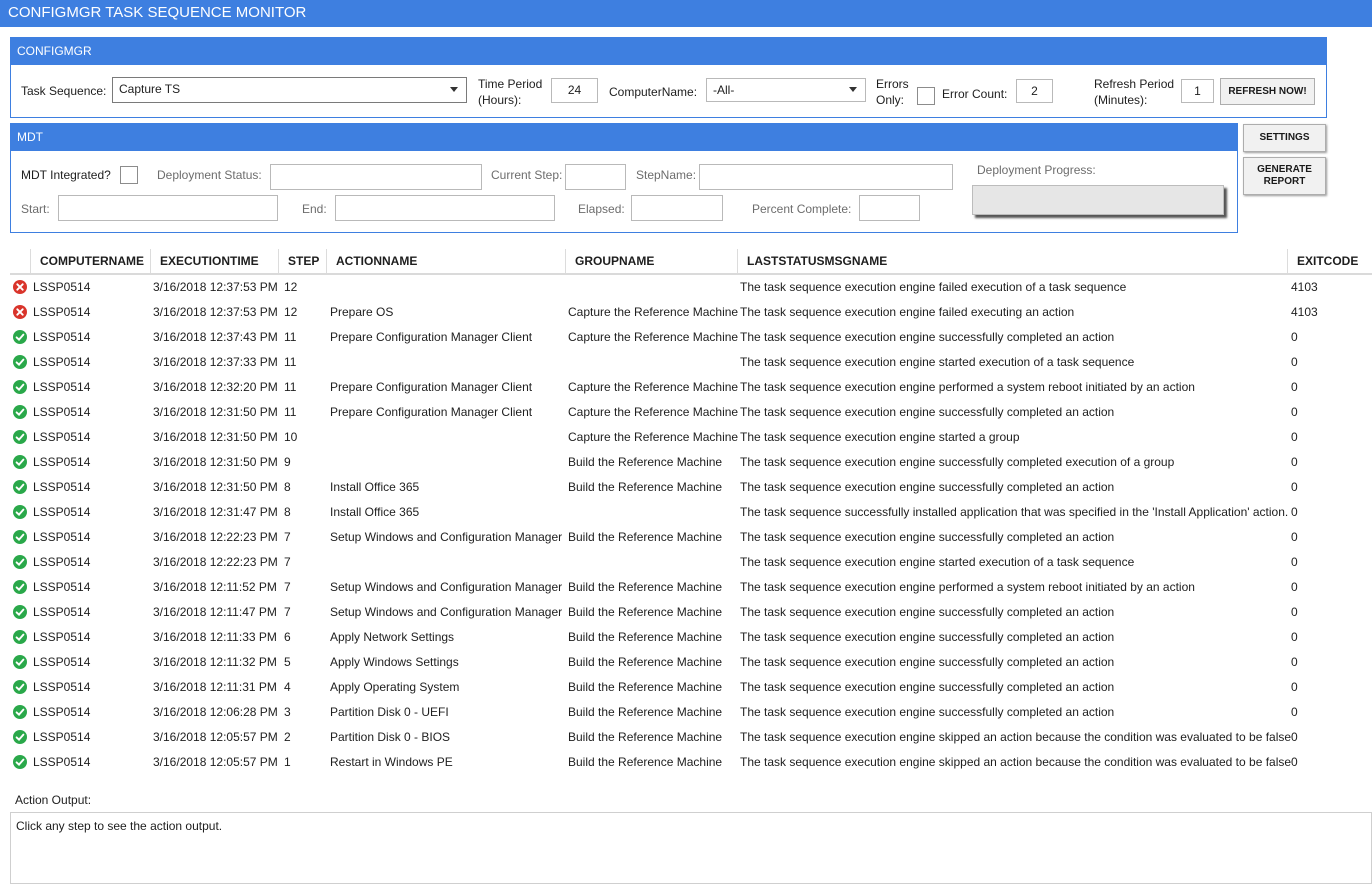  I want to click on column-header-exitcode: EXITCODE, so click(1326, 261).